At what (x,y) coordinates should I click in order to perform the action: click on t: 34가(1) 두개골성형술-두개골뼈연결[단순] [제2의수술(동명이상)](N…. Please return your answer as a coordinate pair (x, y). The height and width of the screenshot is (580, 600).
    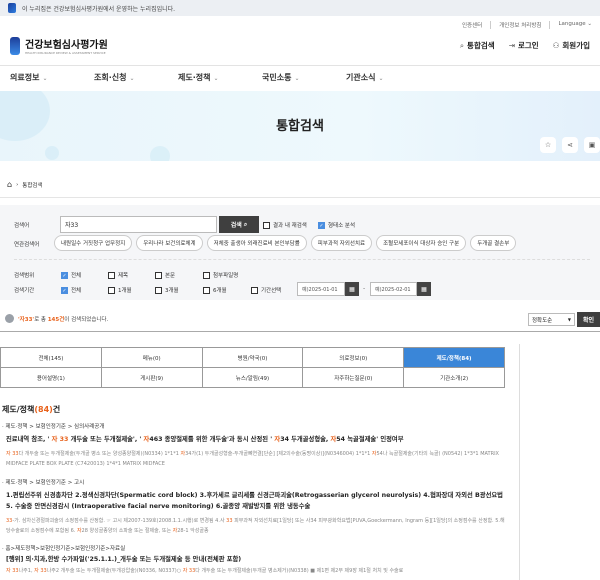
    Looking at the image, I should click on (278, 454).